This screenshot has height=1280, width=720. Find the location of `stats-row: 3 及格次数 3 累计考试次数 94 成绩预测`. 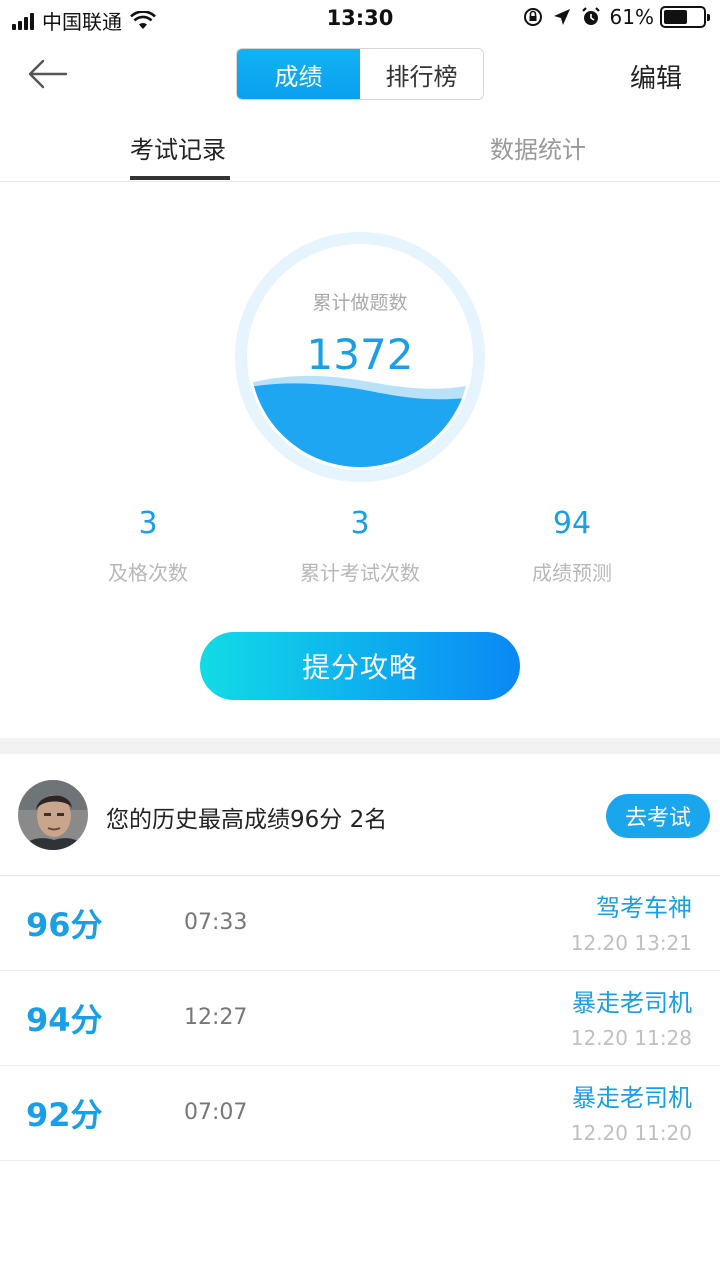

stats-row: 3 及格次数 3 累计考试次数 94 成绩预测 is located at coordinates (360, 551).